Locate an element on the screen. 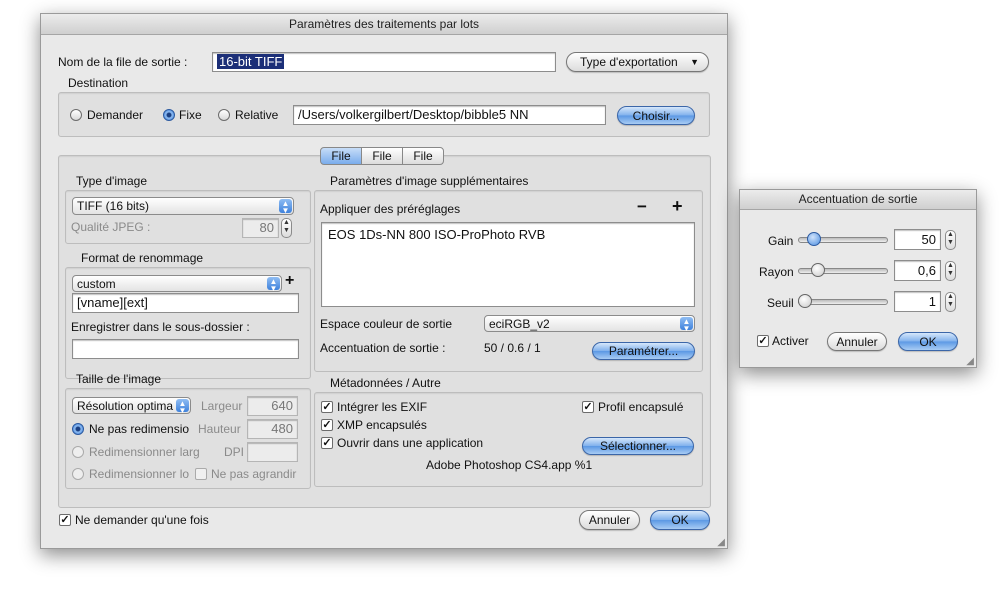 The image size is (1000, 592). rename-preset-select: custom ▲ ▼ is located at coordinates (177, 283).